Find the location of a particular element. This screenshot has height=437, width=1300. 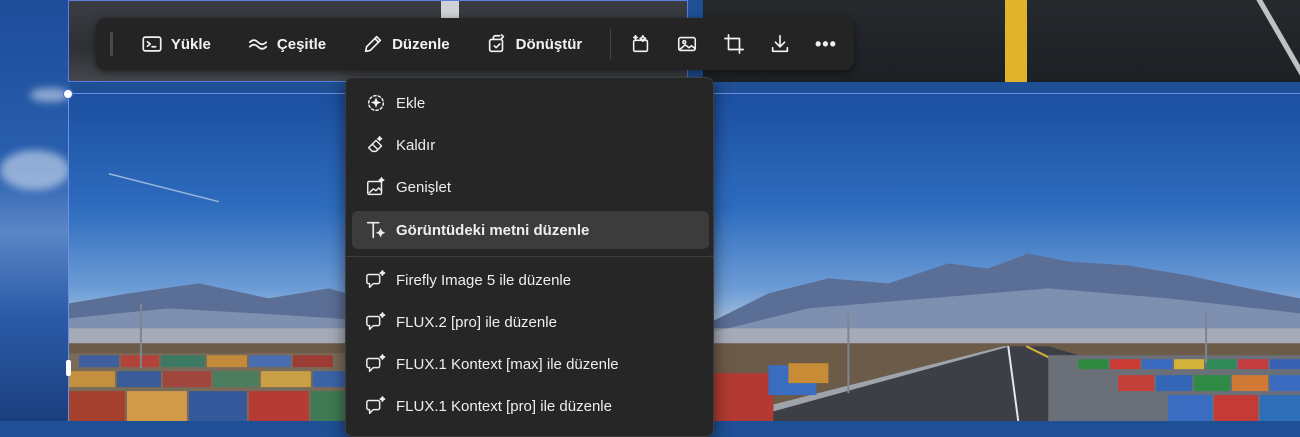

cloud is located at coordinates (35, 170).